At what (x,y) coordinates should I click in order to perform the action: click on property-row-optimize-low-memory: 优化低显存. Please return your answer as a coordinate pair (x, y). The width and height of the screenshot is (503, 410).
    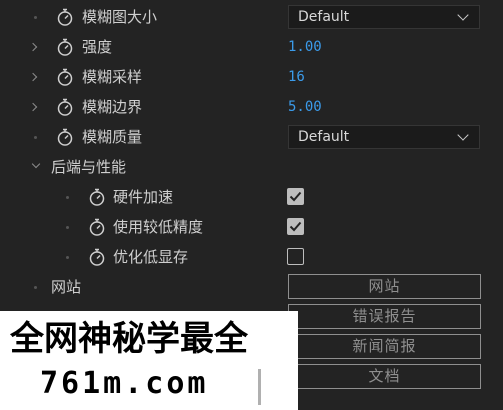
    Looking at the image, I should click on (251, 257).